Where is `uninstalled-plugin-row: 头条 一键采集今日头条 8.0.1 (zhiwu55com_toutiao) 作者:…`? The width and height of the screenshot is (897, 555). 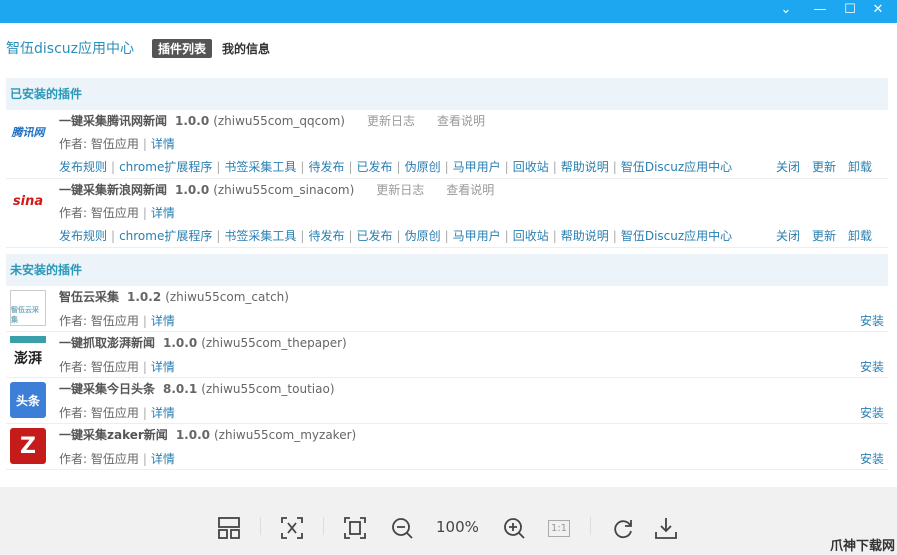
uninstalled-plugin-row: 头条 一键采集今日头条 8.0.1 (zhiwu55com_toutiao) 作者:… is located at coordinates (447, 401).